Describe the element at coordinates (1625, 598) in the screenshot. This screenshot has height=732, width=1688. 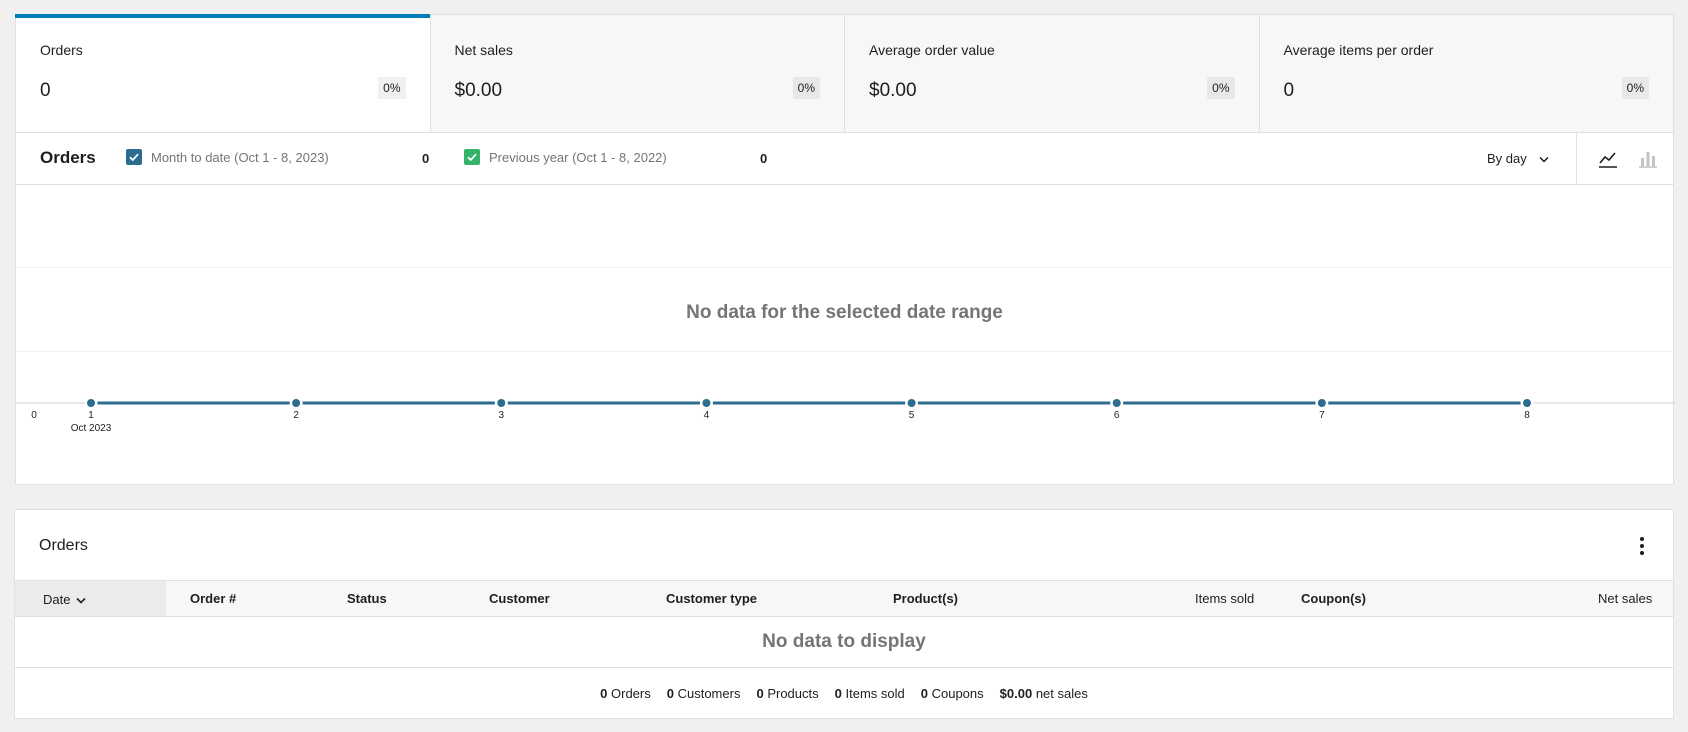
I see `column-header-net-sales: Net sales` at that location.